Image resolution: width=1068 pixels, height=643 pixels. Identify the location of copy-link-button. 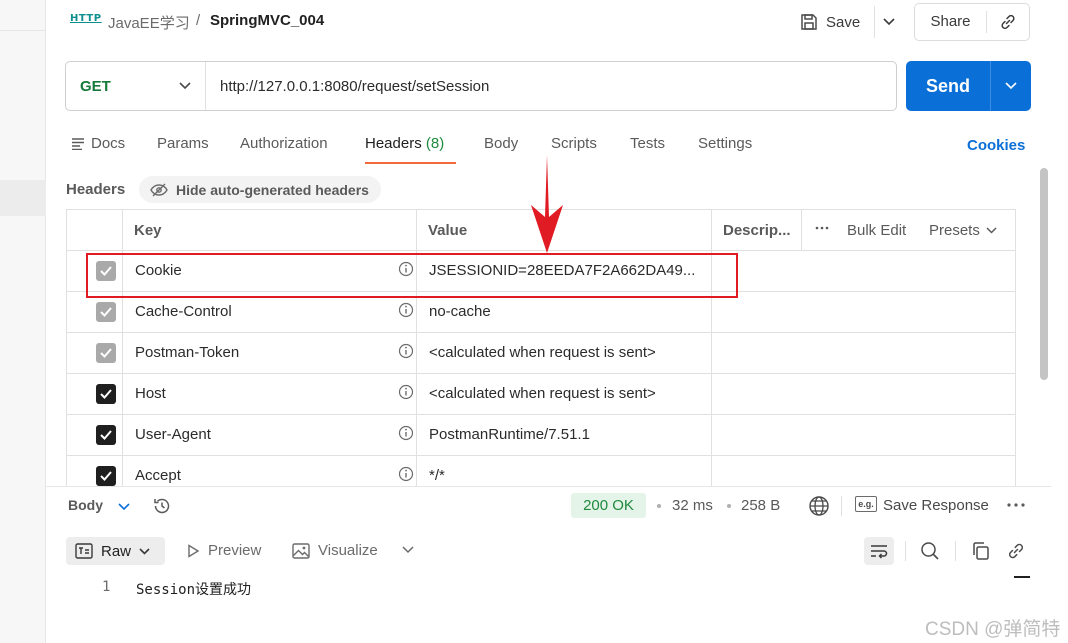
(1008, 22).